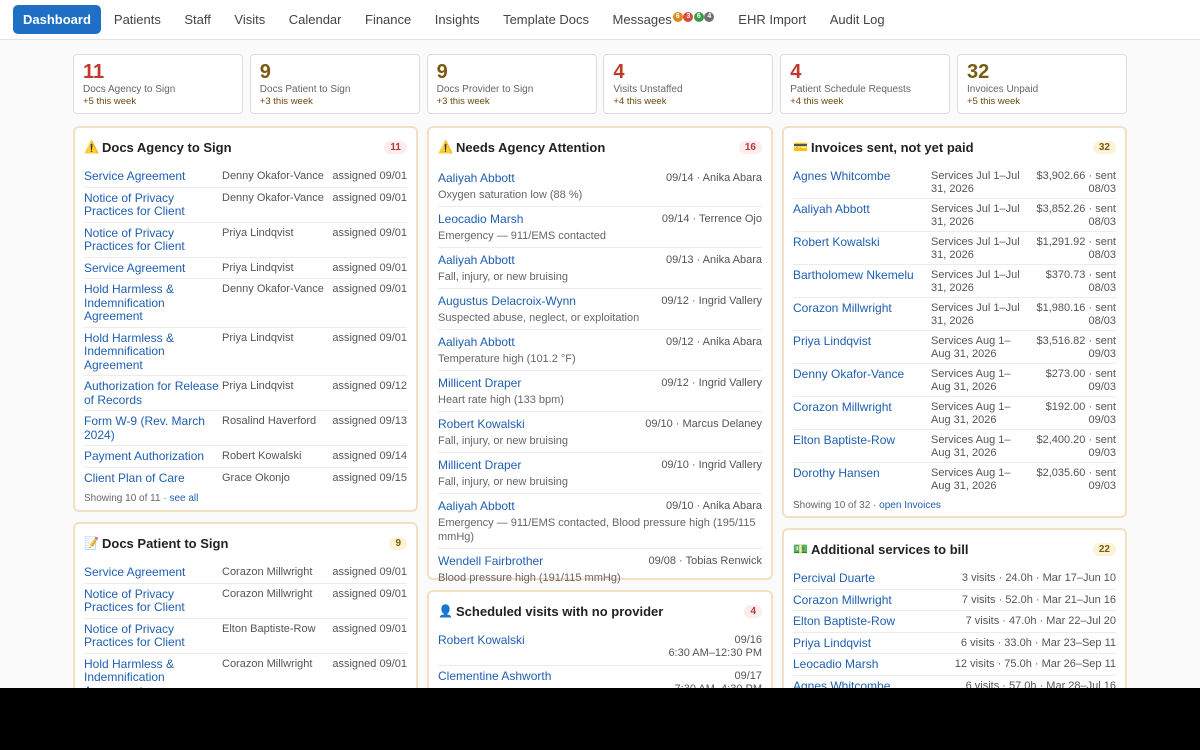 This screenshot has height=750, width=1200. I want to click on invoice-amount: $2,400.20 · sent 09/03, so click(1076, 446).